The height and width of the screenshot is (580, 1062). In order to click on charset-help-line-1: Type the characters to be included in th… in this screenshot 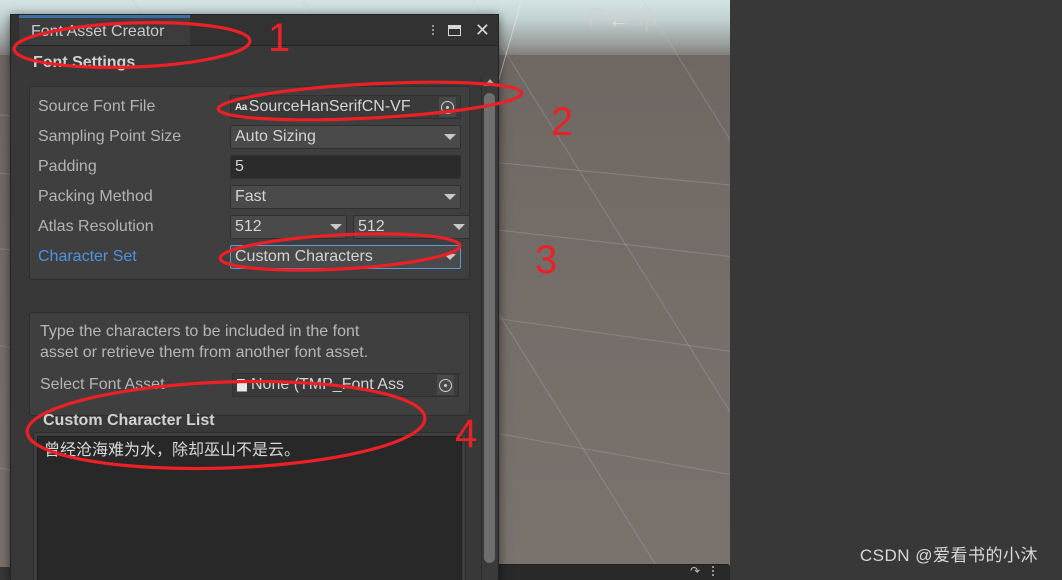, I will do `click(200, 331)`.